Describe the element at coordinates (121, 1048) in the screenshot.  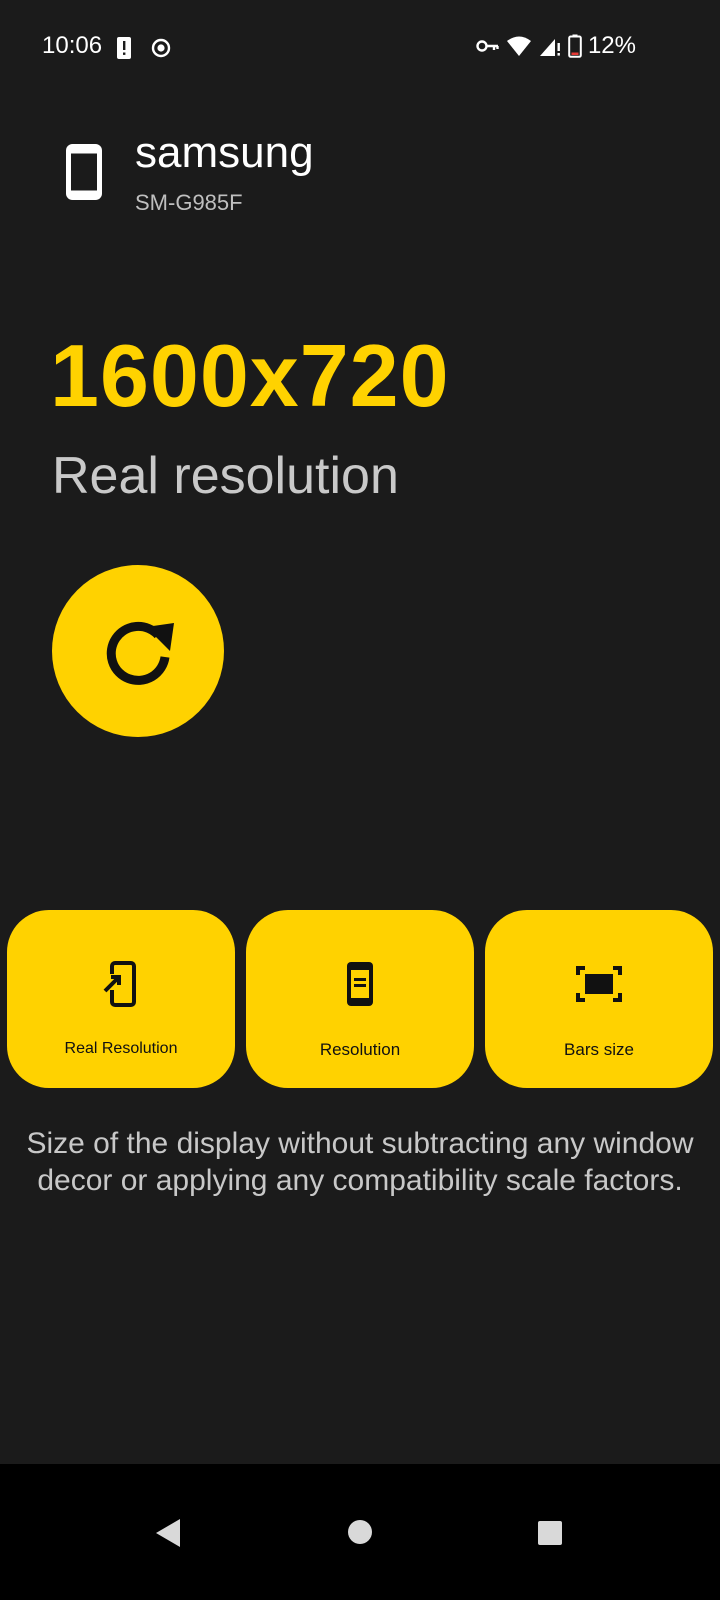
I see `card-label: Real Resolution` at that location.